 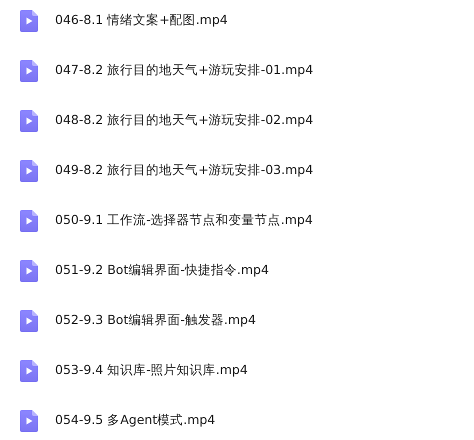 I want to click on file-name: 049-8.2 旅行目的地天气+游玩安排-03.mp4, so click(x=184, y=170).